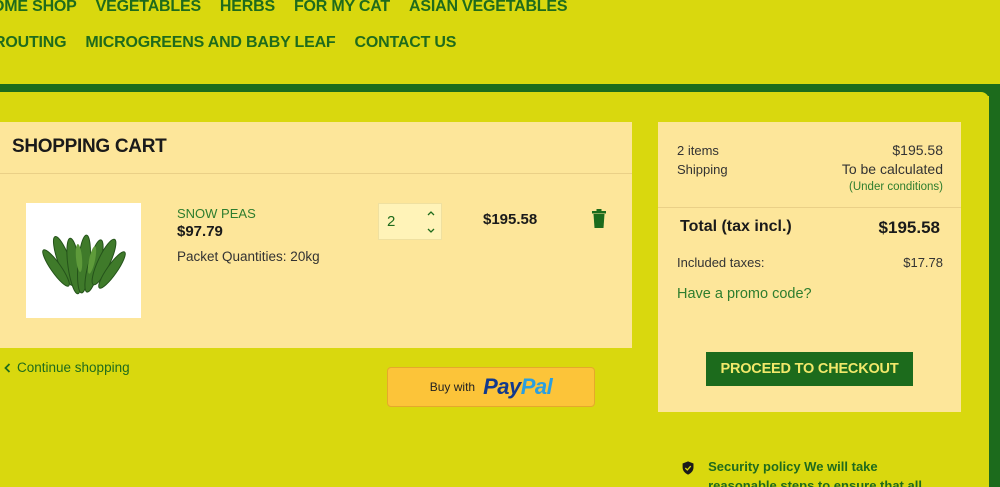 Image resolution: width=1000 pixels, height=487 pixels. Describe the element at coordinates (488, 8) in the screenshot. I see `nav-item-asian-vegetables: ASIAN VEGETABLES` at that location.